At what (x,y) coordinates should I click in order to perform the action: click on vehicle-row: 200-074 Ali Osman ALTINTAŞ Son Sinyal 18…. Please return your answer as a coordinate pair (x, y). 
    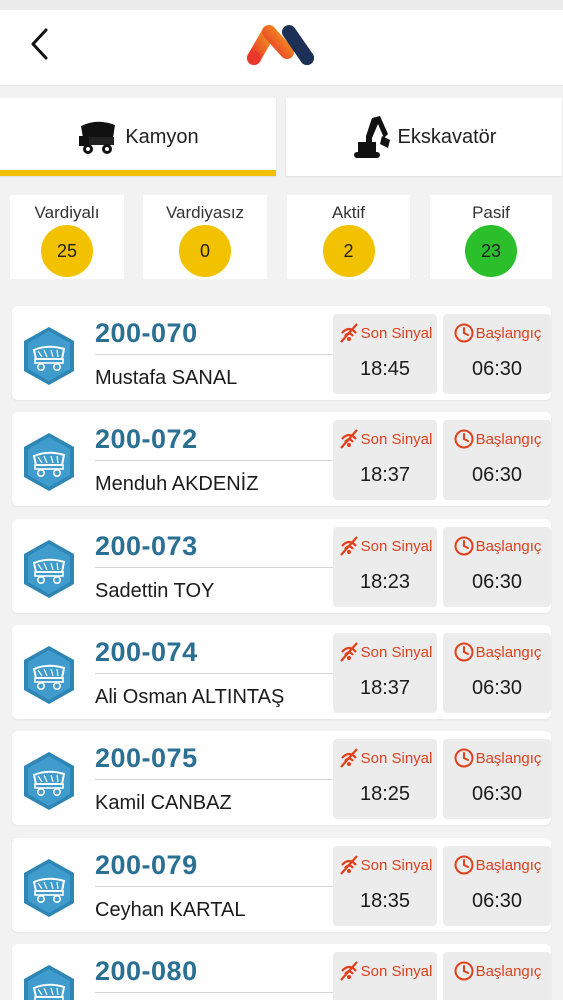
    Looking at the image, I should click on (281, 672).